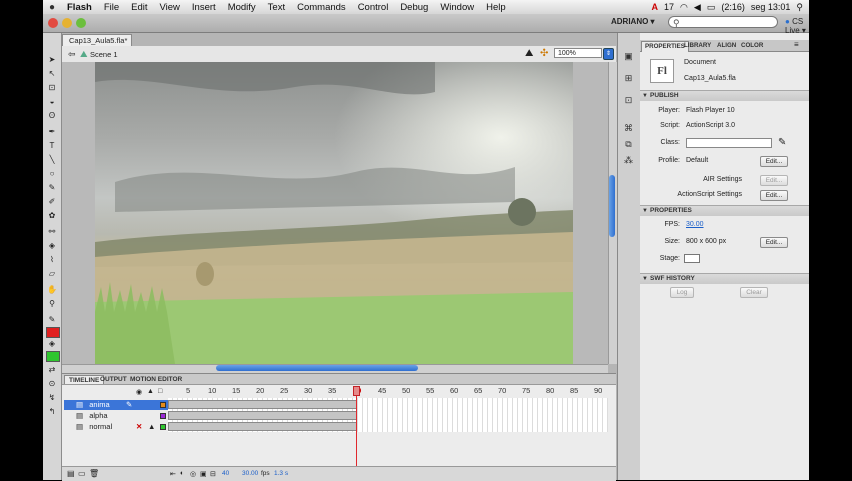  Describe the element at coordinates (612, 206) in the screenshot. I see `vertical-scroll-thumb` at that location.